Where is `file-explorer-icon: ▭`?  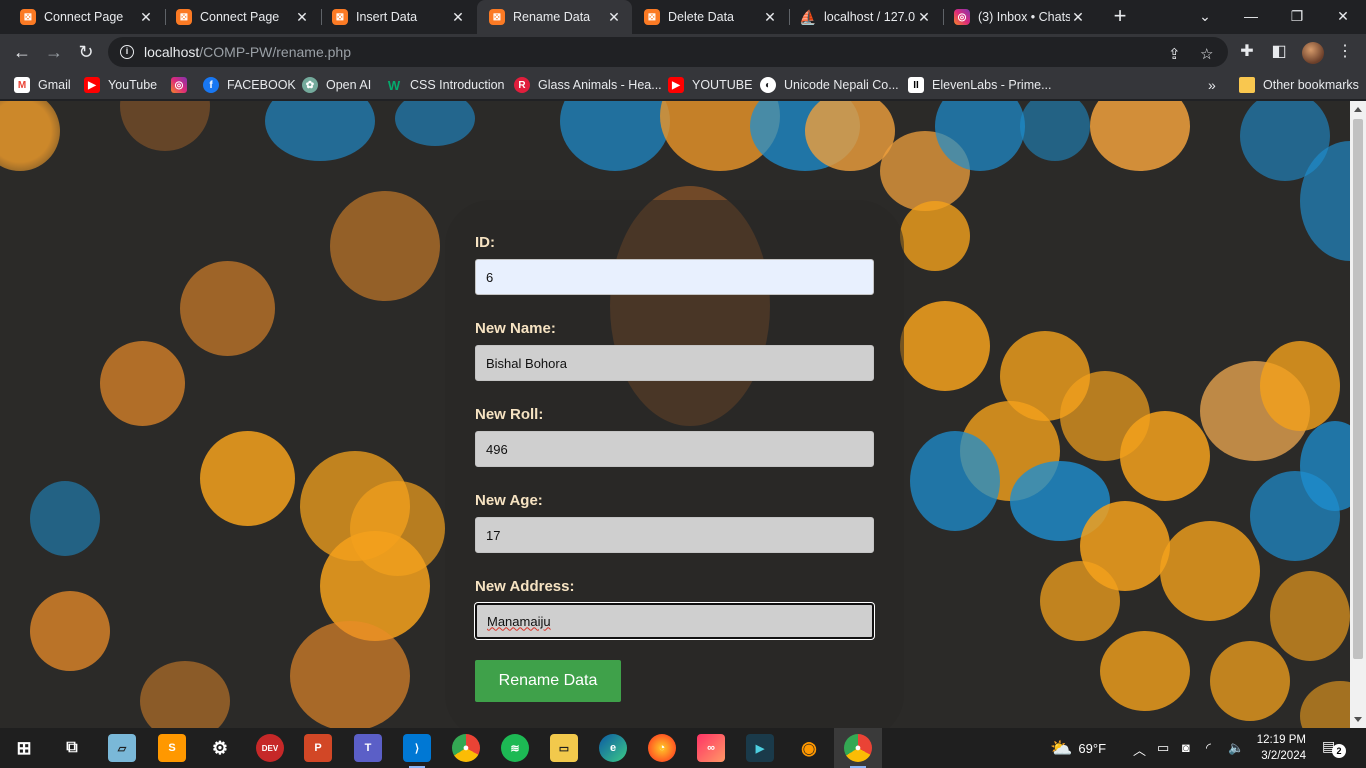
file-explorer-icon: ▭ is located at coordinates (564, 748).